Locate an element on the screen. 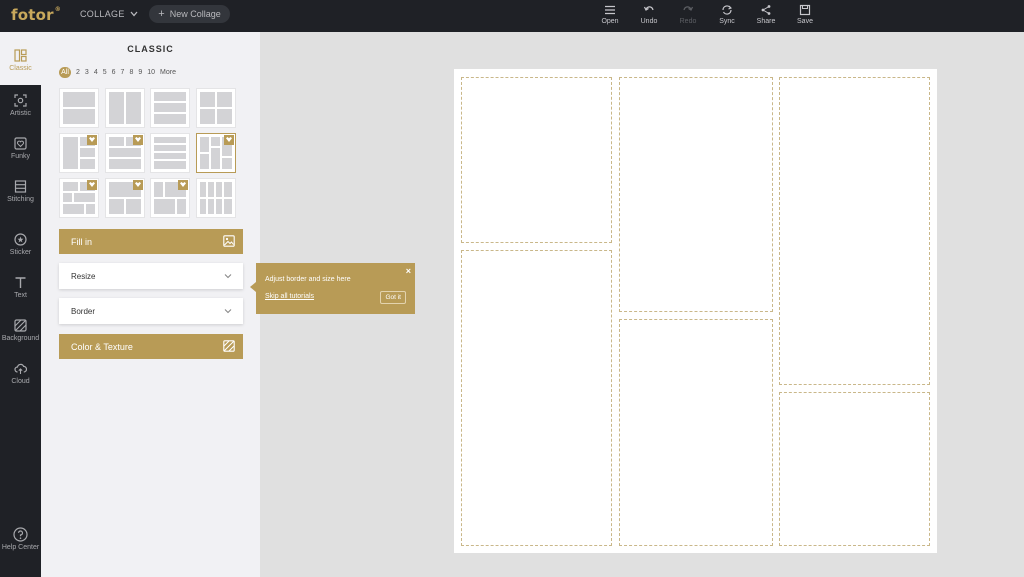  image-icon is located at coordinates (229, 241).